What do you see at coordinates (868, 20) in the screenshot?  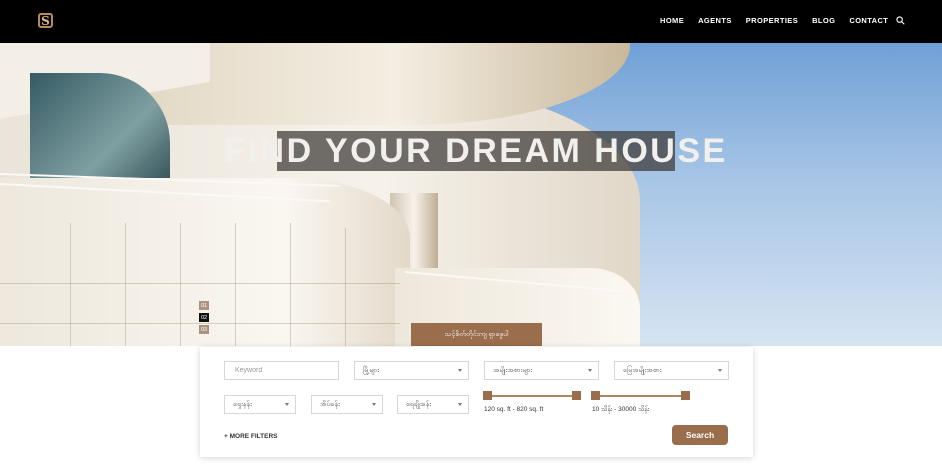 I see `nav-contact: CONTACT` at bounding box center [868, 20].